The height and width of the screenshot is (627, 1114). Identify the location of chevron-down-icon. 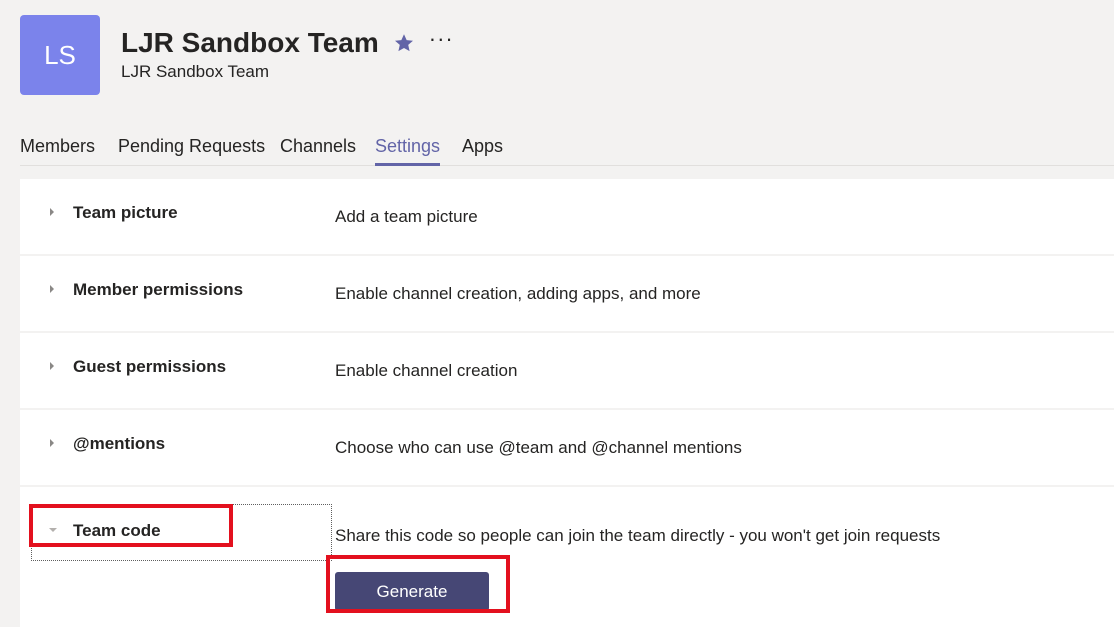
(53, 530).